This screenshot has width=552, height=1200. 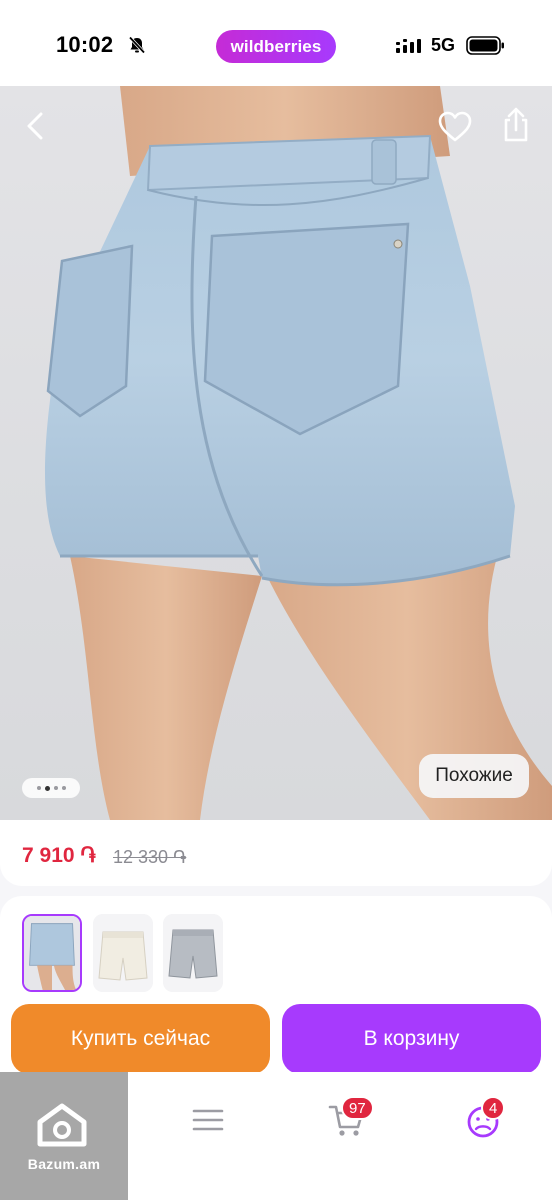 What do you see at coordinates (276, 853) in the screenshot?
I see `price-block: 7 910 ֏ 12 330 ֏` at bounding box center [276, 853].